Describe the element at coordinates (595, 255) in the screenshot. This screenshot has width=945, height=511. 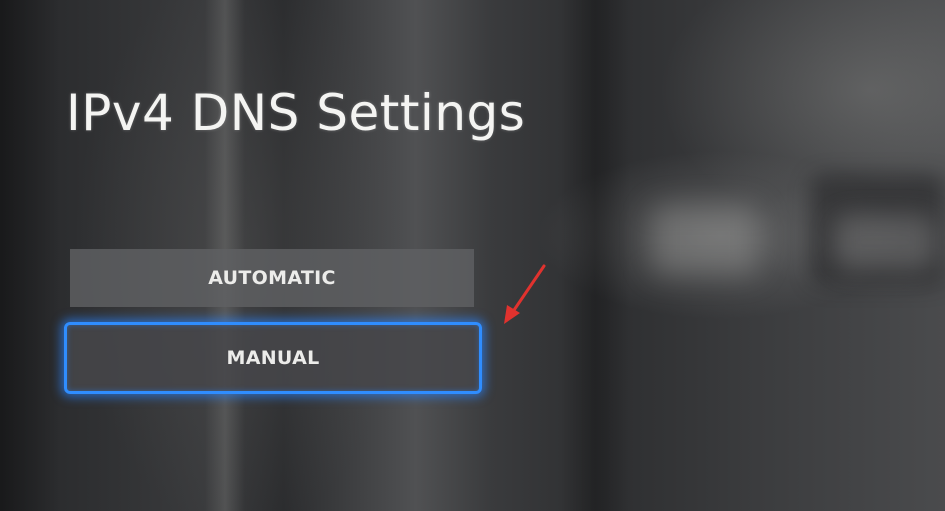
I see `background-dark-streak` at that location.